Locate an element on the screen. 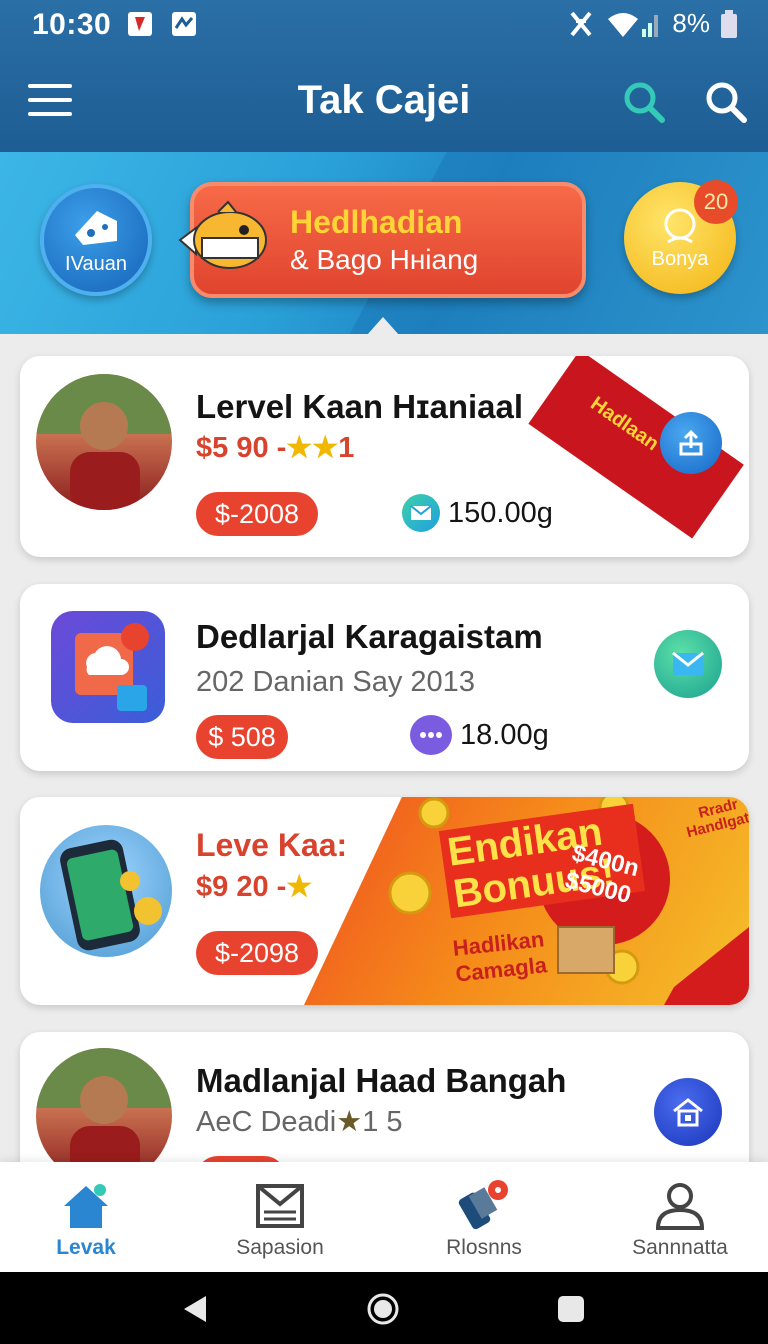 This screenshot has height=1344, width=768. profile-icon is located at coordinates (680, 1206).